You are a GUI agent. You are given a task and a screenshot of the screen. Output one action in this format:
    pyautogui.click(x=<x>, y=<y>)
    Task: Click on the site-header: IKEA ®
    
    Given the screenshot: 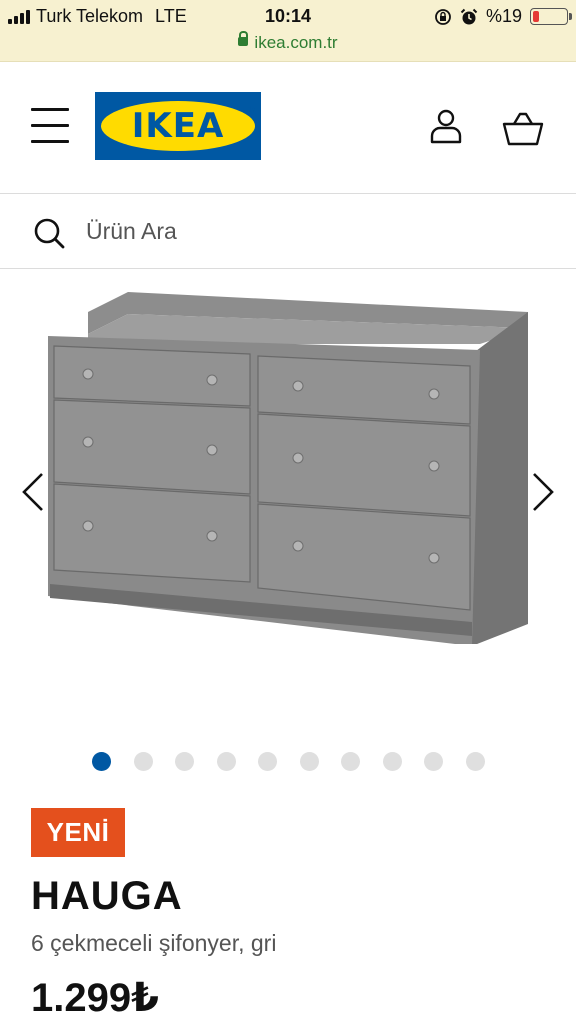 What is the action you would take?
    pyautogui.click(x=288, y=127)
    